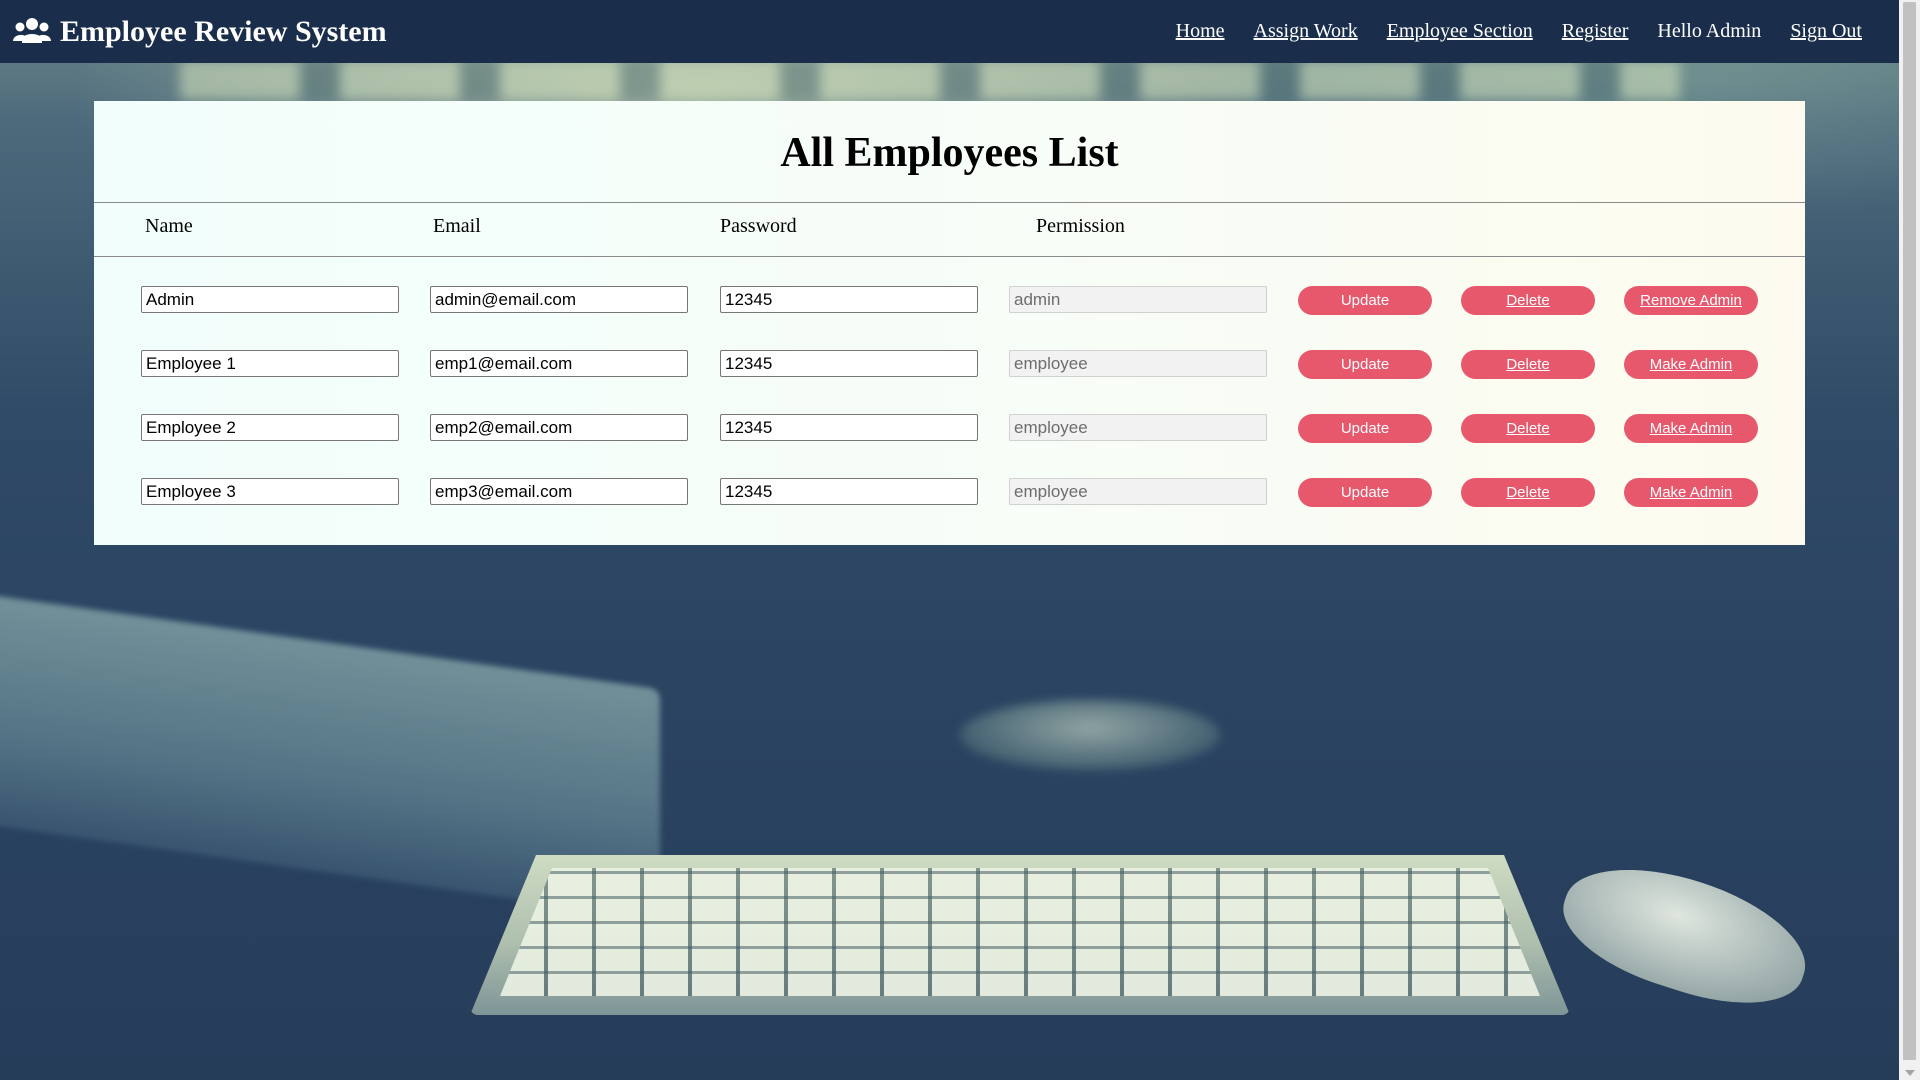  What do you see at coordinates (1020, 932) in the screenshot?
I see `keyboard-keys-image` at bounding box center [1020, 932].